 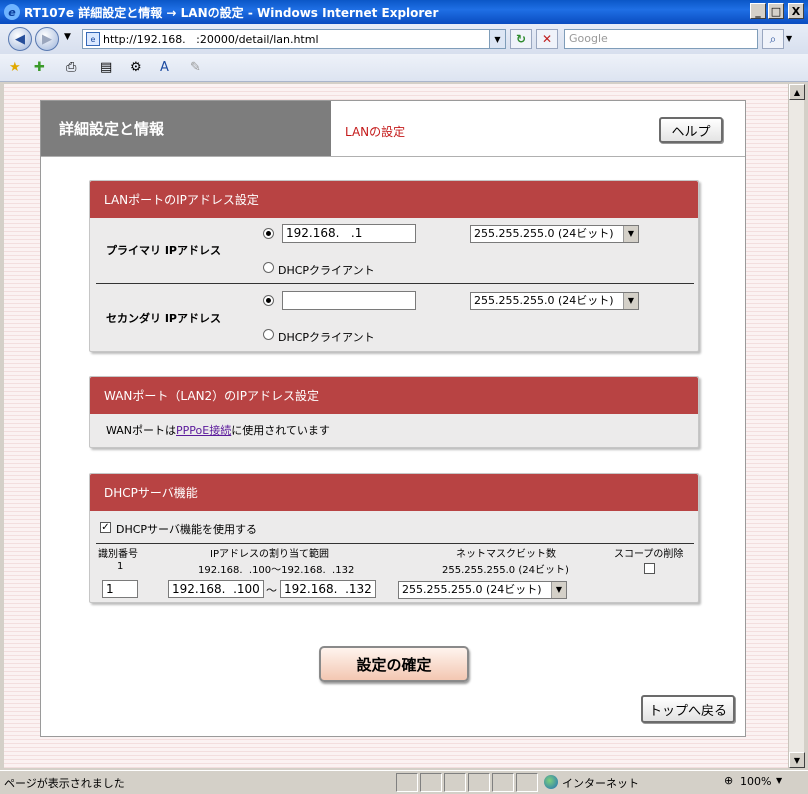 I want to click on back-button: ◀, so click(x=20, y=39).